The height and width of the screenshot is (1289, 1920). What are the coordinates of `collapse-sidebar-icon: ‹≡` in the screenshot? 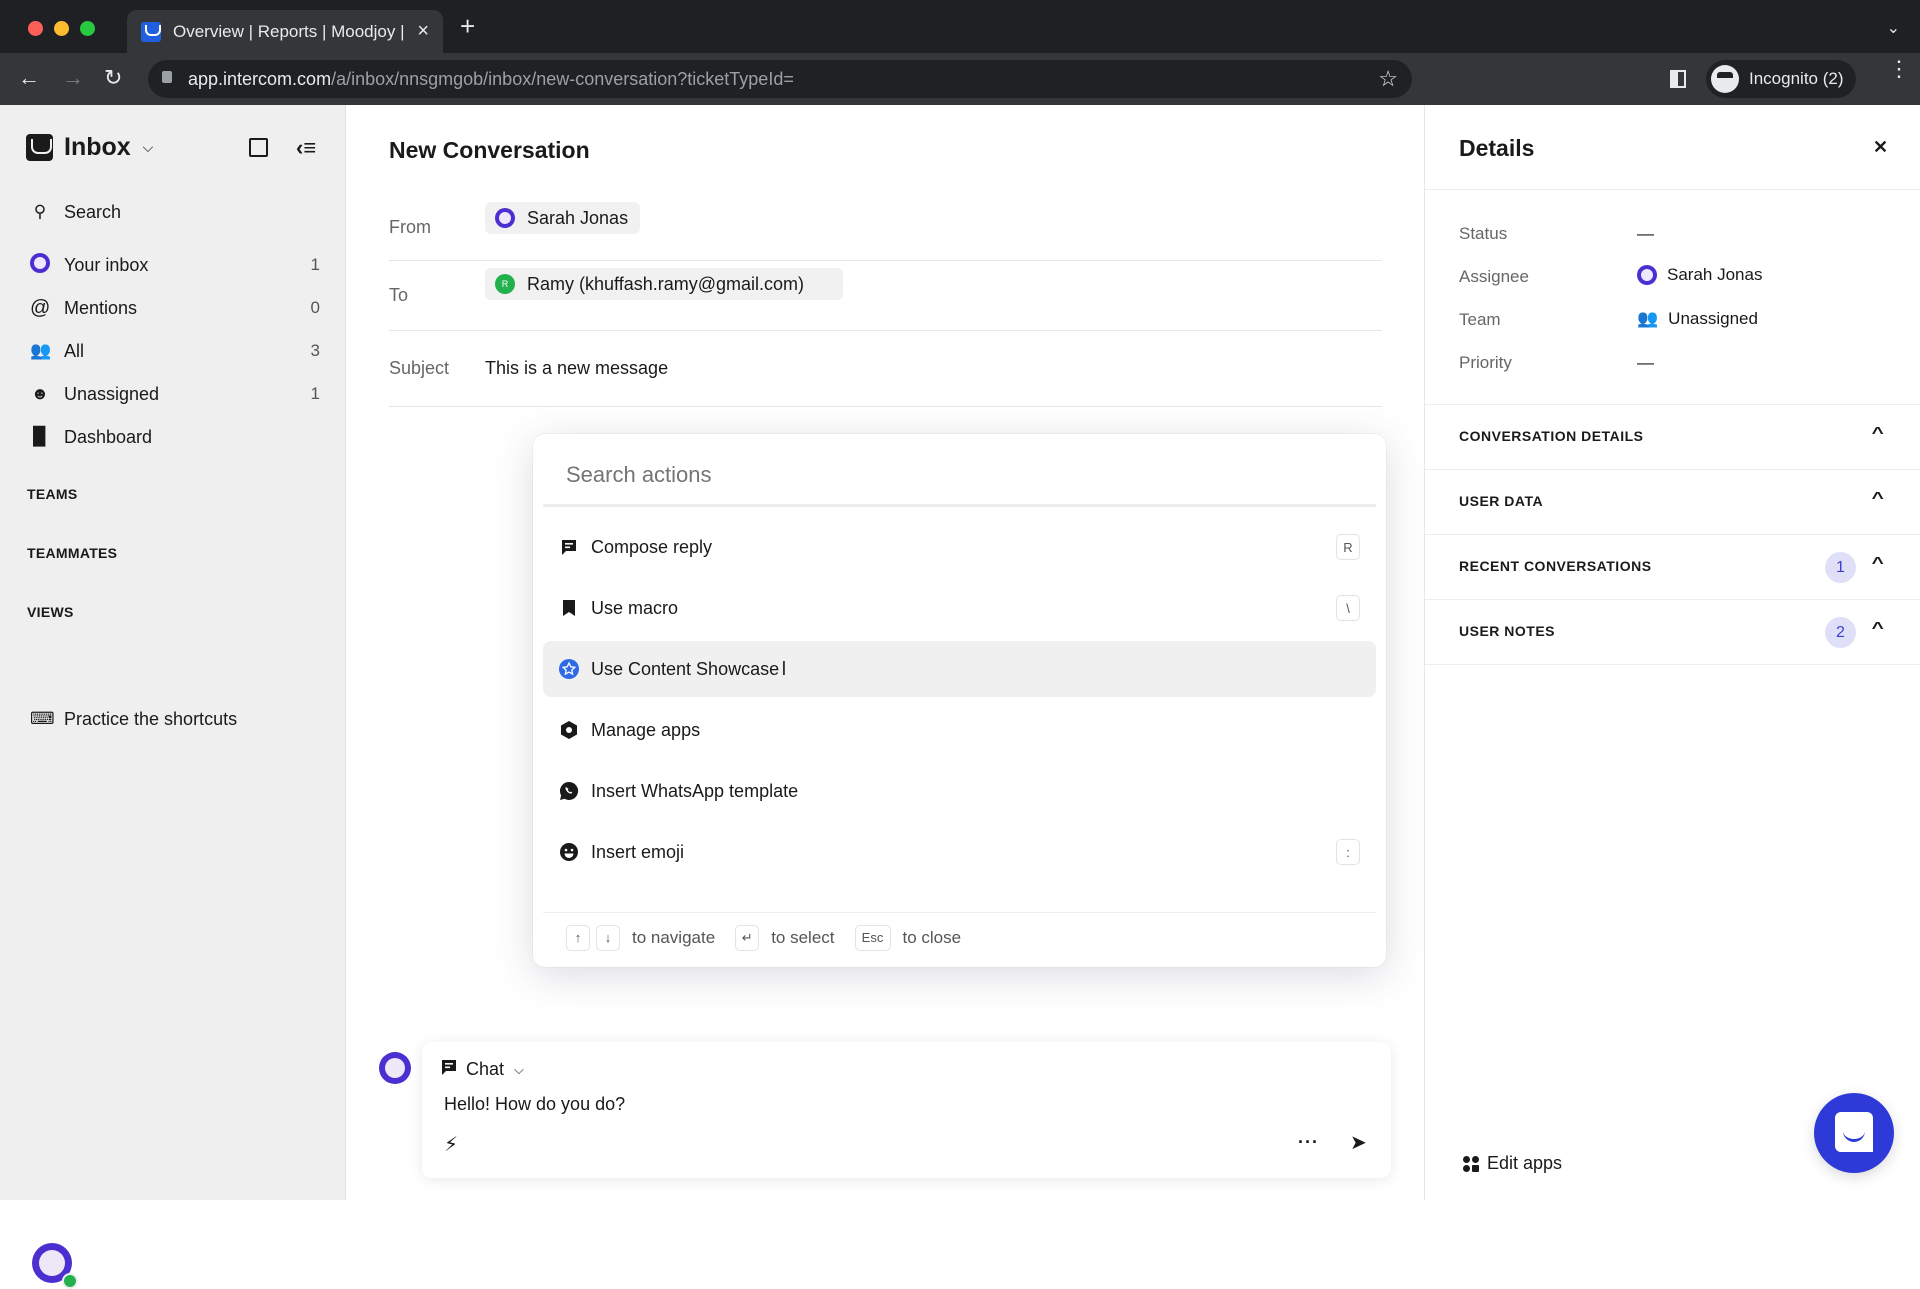 It's located at (306, 148).